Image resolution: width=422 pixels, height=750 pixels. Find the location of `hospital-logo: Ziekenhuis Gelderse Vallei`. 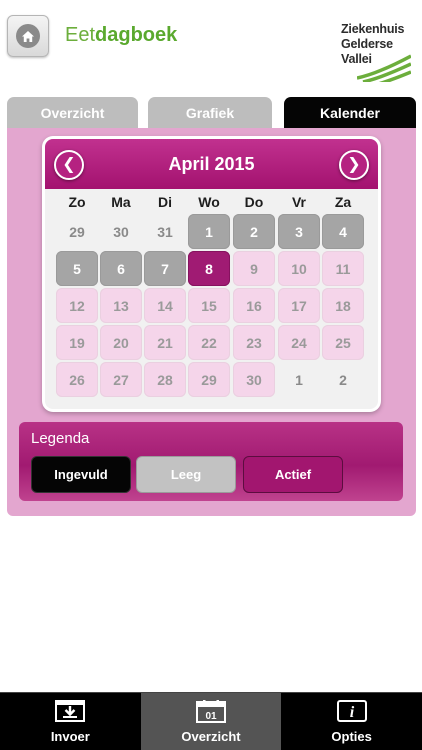

hospital-logo: Ziekenhuis Gelderse Vallei is located at coordinates (377, 52).